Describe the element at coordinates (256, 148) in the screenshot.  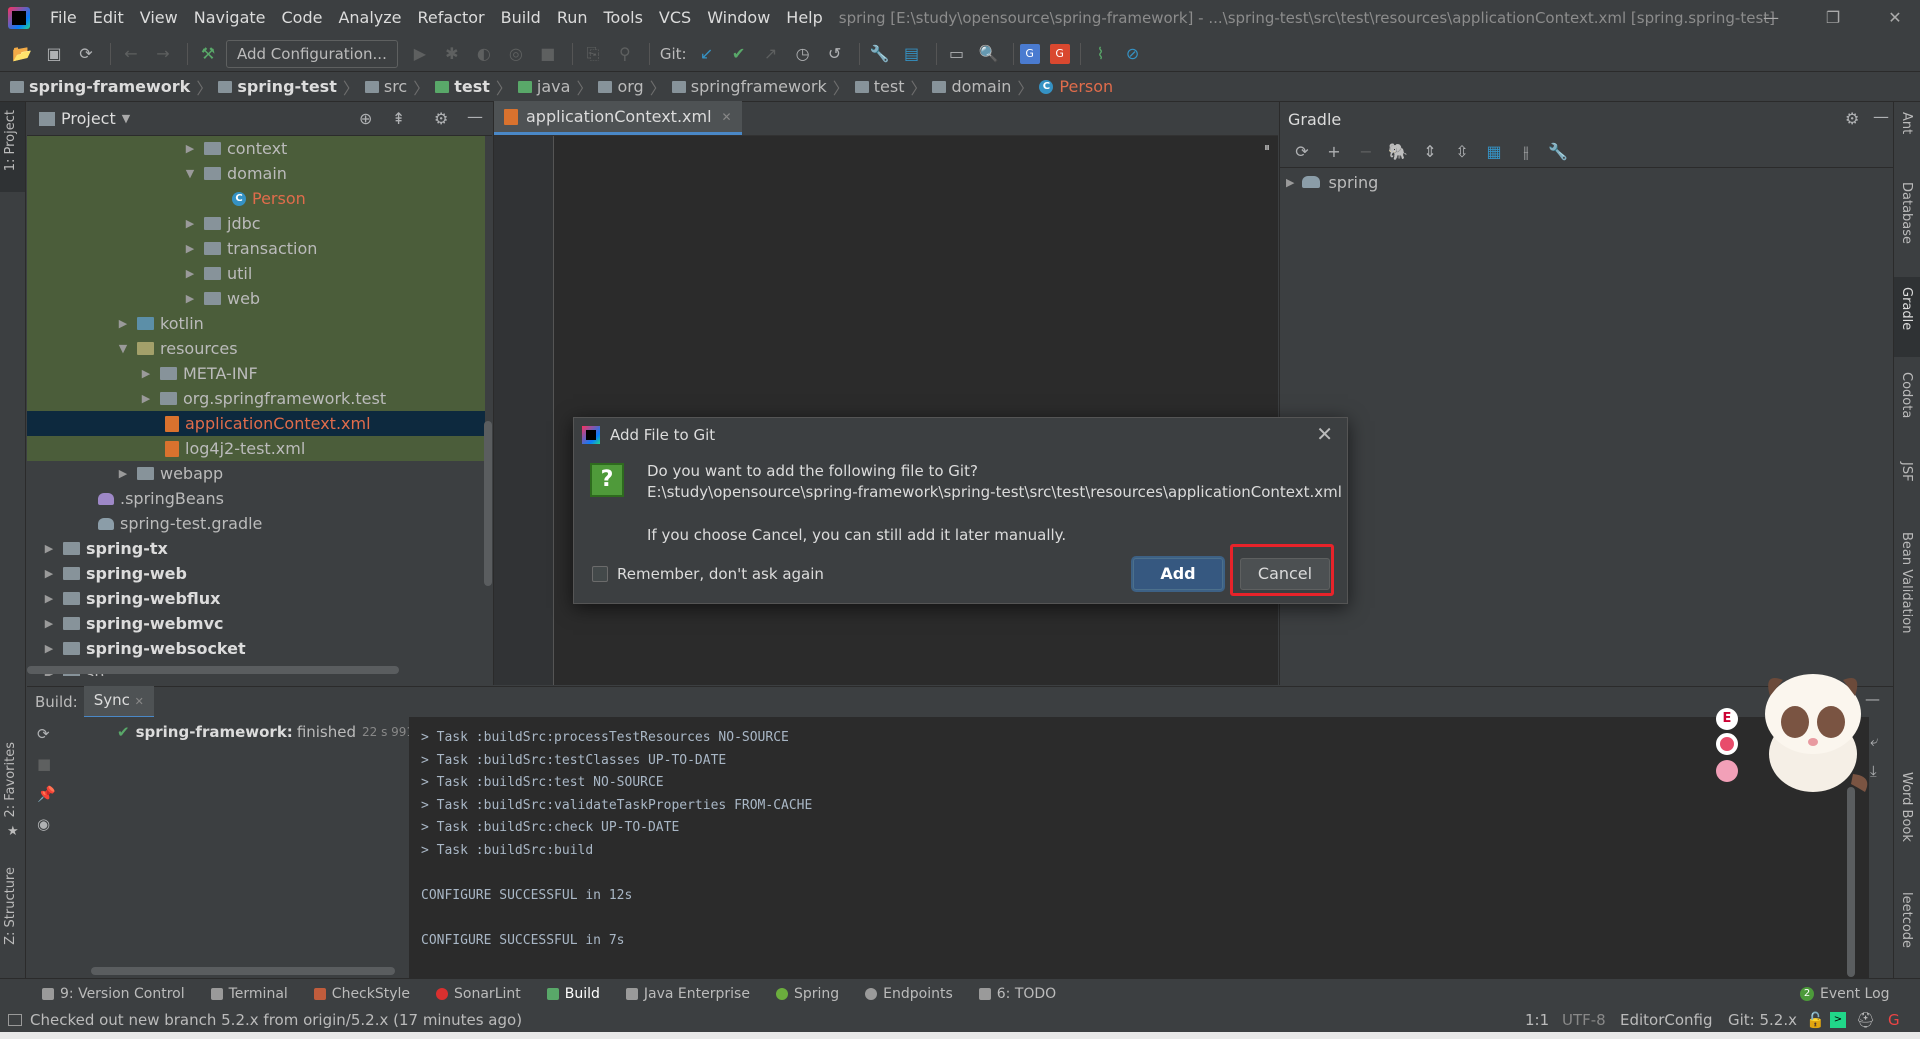
I see `tree-item-context: ▶ context` at that location.